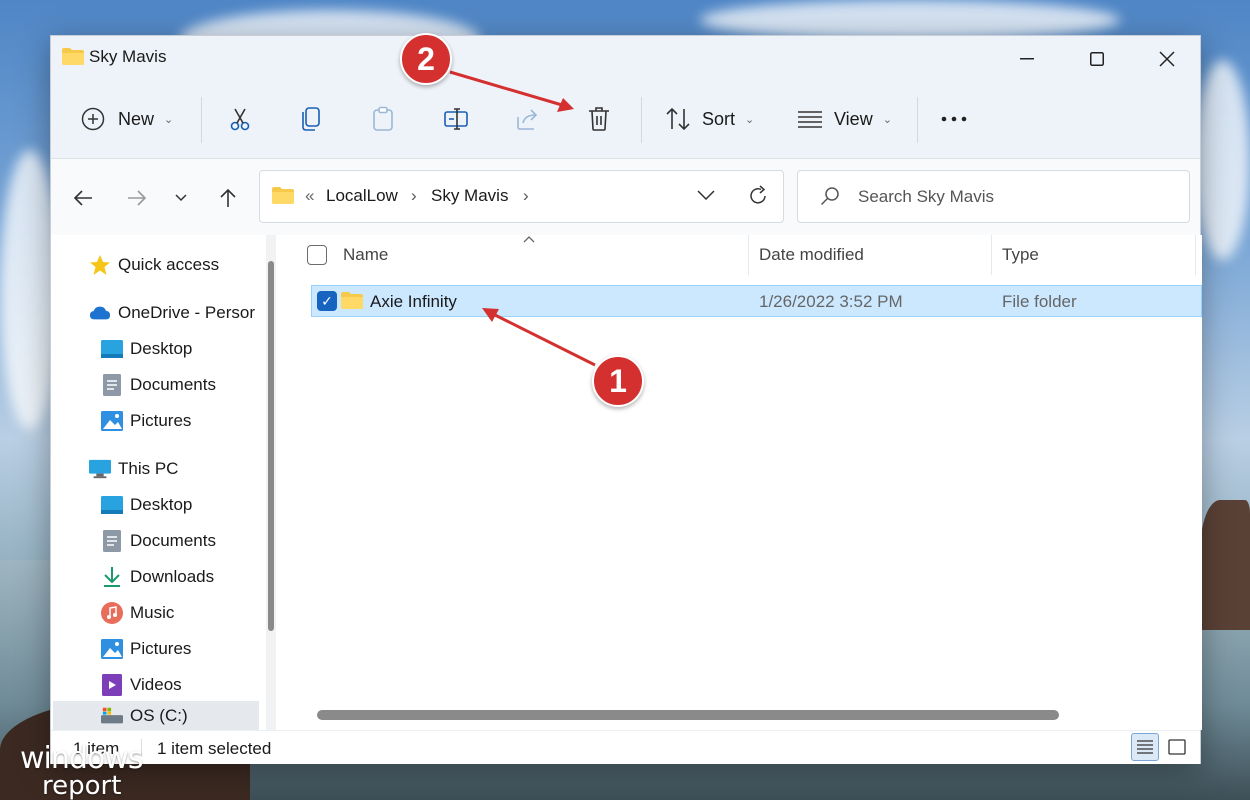 The image size is (1250, 800). I want to click on step-badge-1: 1, so click(618, 381).